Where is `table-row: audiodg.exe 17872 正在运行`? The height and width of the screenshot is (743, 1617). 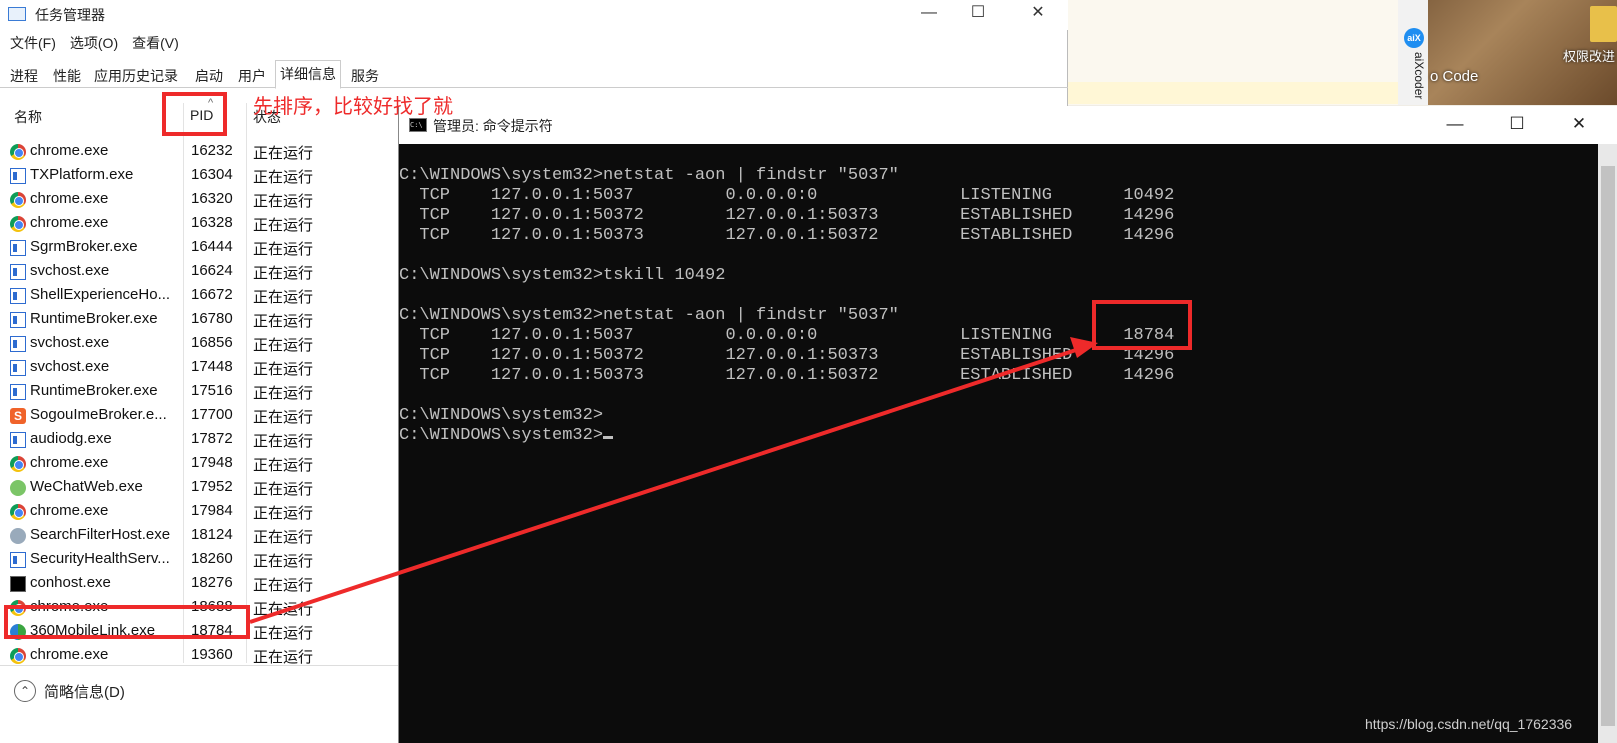
table-row: audiodg.exe 17872 正在运行 is located at coordinates (200, 440).